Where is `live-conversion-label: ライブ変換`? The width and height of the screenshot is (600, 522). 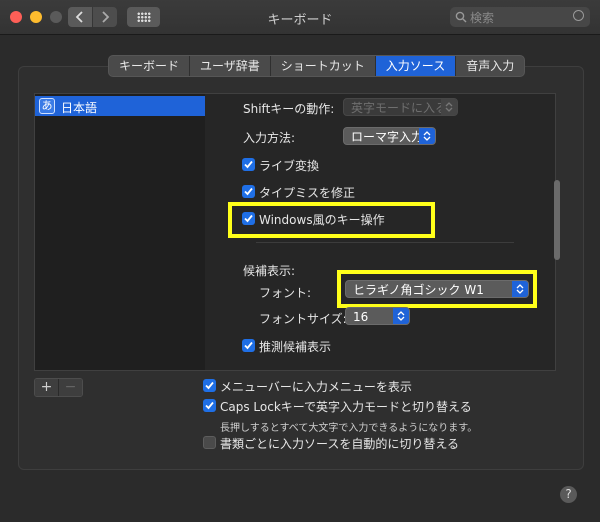
live-conversion-label: ライブ変換 is located at coordinates (289, 166).